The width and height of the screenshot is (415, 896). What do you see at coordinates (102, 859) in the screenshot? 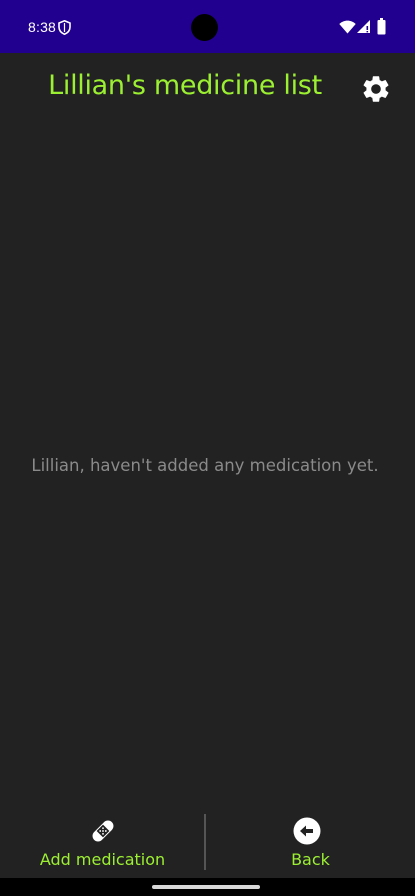
I see `add-medication-label: Add medication` at bounding box center [102, 859].